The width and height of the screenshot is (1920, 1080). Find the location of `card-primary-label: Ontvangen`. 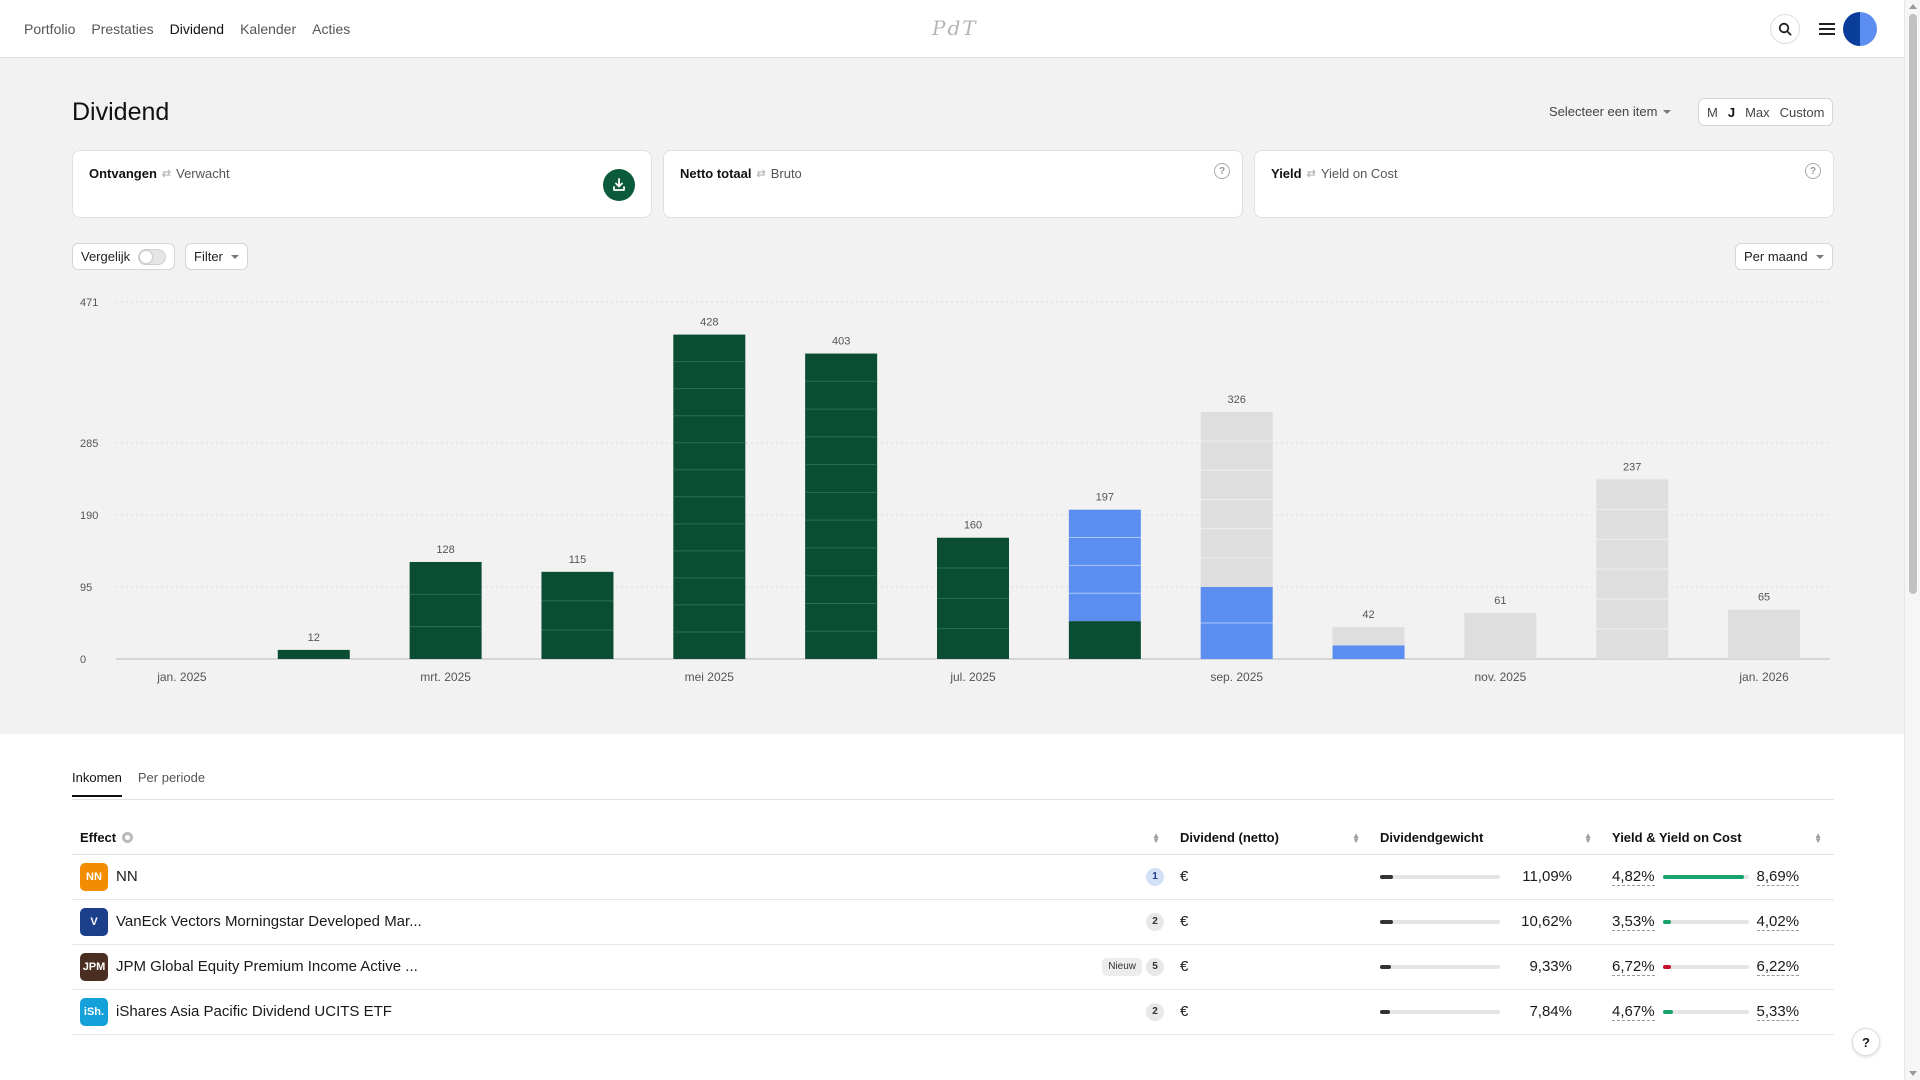

card-primary-label: Ontvangen is located at coordinates (123, 173).